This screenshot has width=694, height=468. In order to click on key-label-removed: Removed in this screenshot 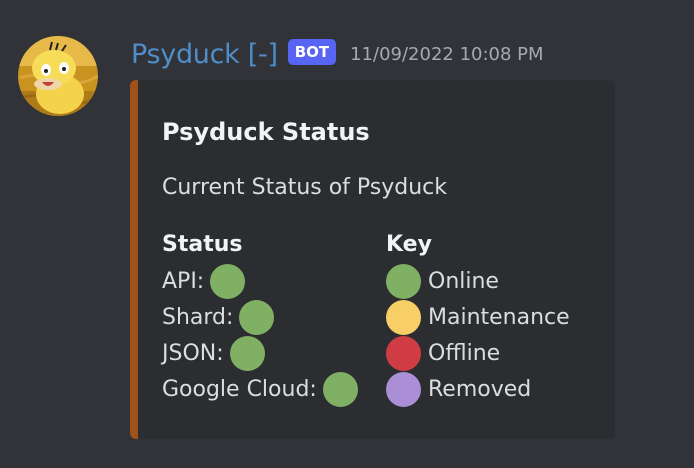, I will do `click(480, 389)`.